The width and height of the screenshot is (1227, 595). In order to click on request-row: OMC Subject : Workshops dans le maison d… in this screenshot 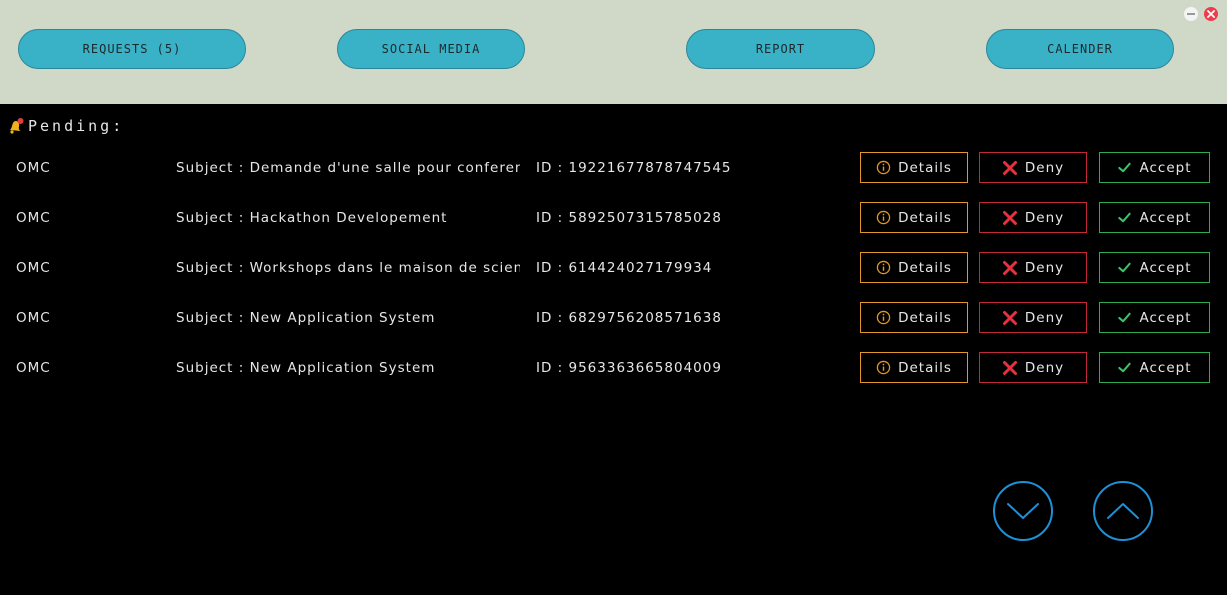, I will do `click(613, 268)`.